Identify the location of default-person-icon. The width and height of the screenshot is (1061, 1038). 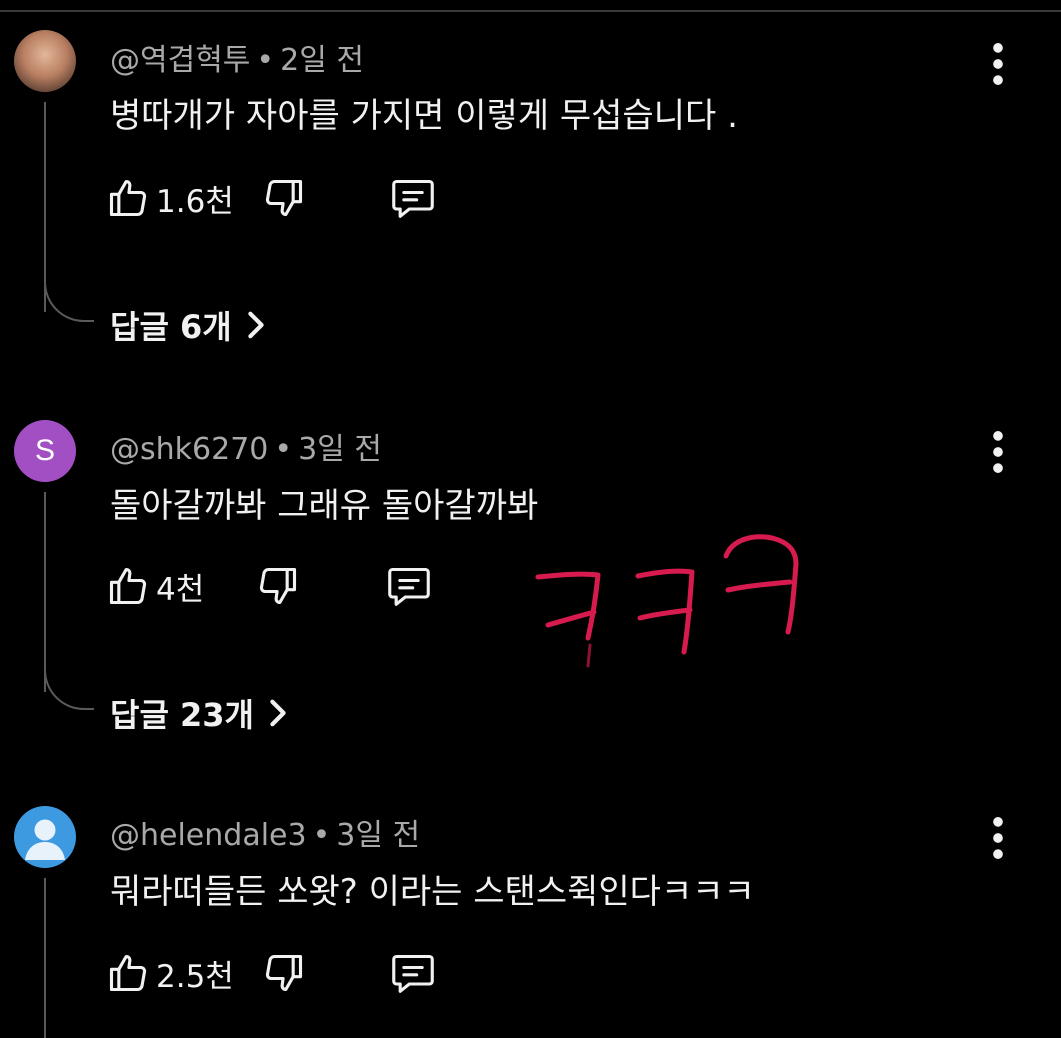
(45, 839).